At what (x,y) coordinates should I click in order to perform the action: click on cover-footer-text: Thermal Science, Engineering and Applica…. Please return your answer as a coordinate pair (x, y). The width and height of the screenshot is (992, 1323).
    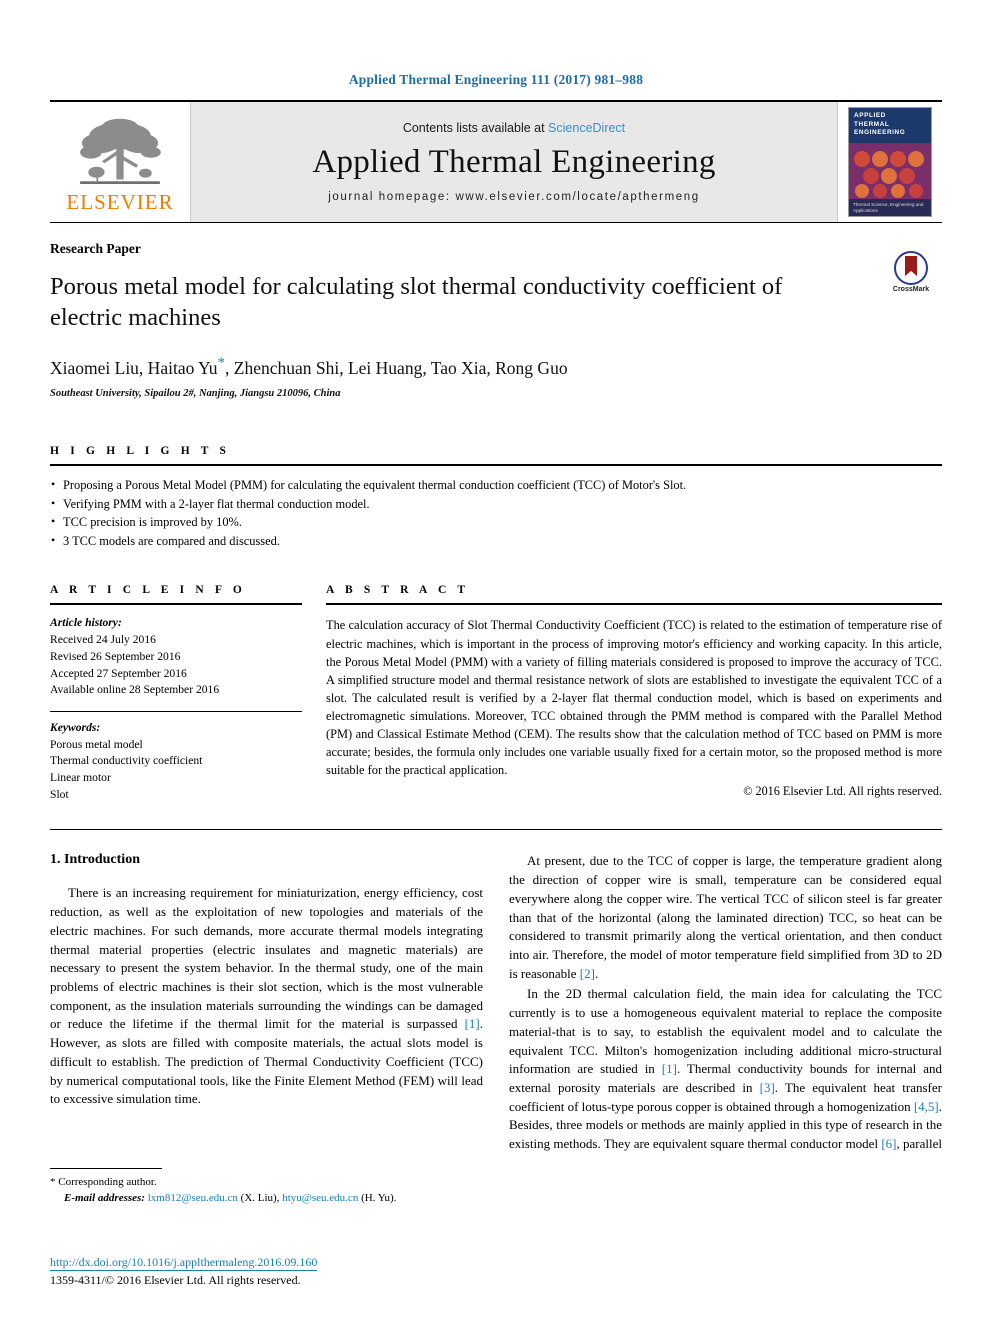
    Looking at the image, I should click on (890, 207).